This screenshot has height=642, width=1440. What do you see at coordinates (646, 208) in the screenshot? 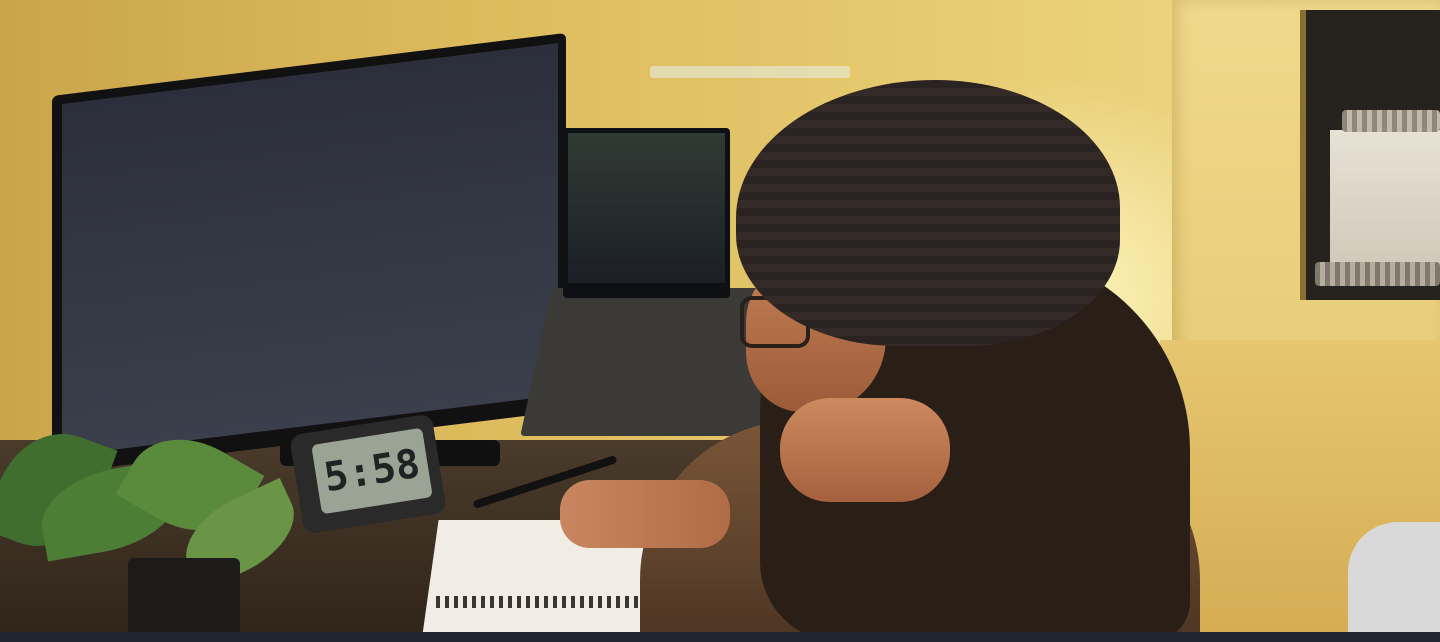
I see `laptop-display` at bounding box center [646, 208].